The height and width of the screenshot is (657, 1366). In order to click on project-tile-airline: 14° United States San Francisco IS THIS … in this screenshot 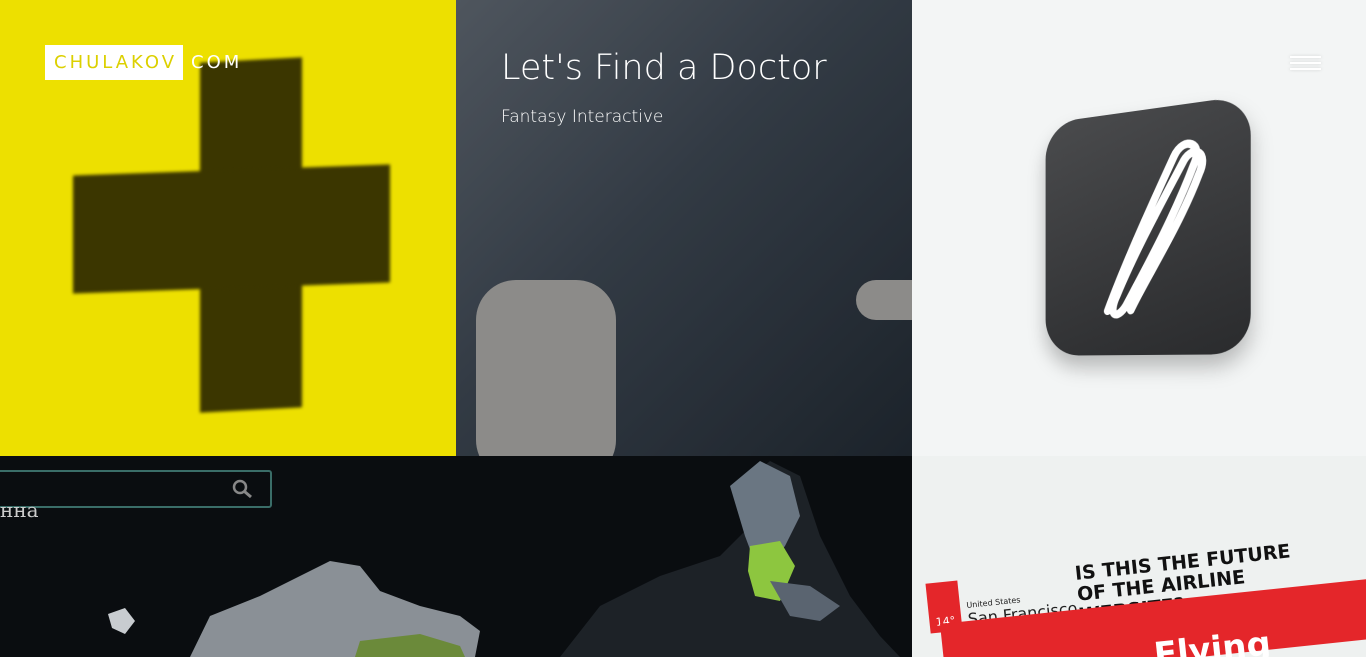, I will do `click(1139, 556)`.